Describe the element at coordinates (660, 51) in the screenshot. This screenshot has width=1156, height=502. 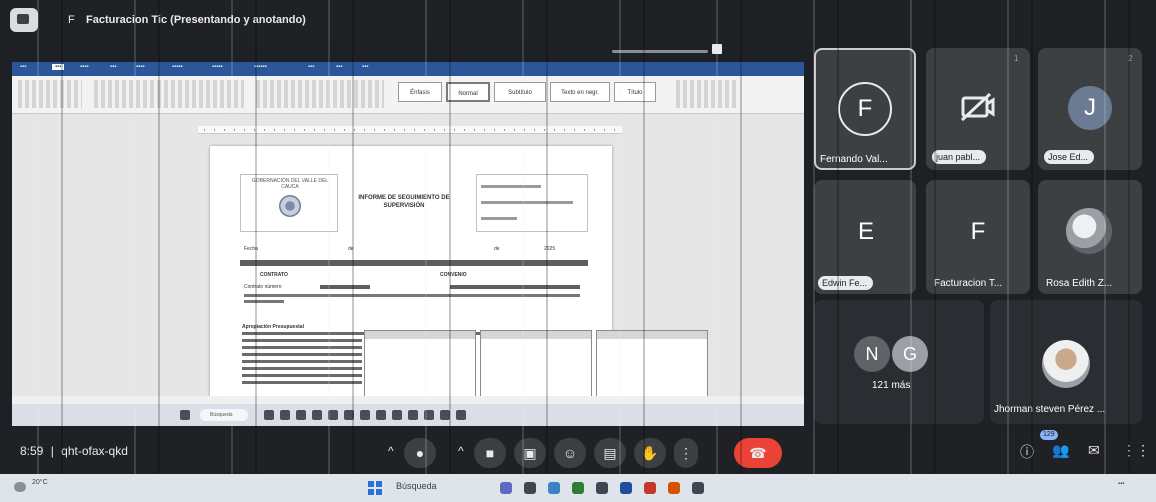
I see `presentation-controls-bar` at that location.